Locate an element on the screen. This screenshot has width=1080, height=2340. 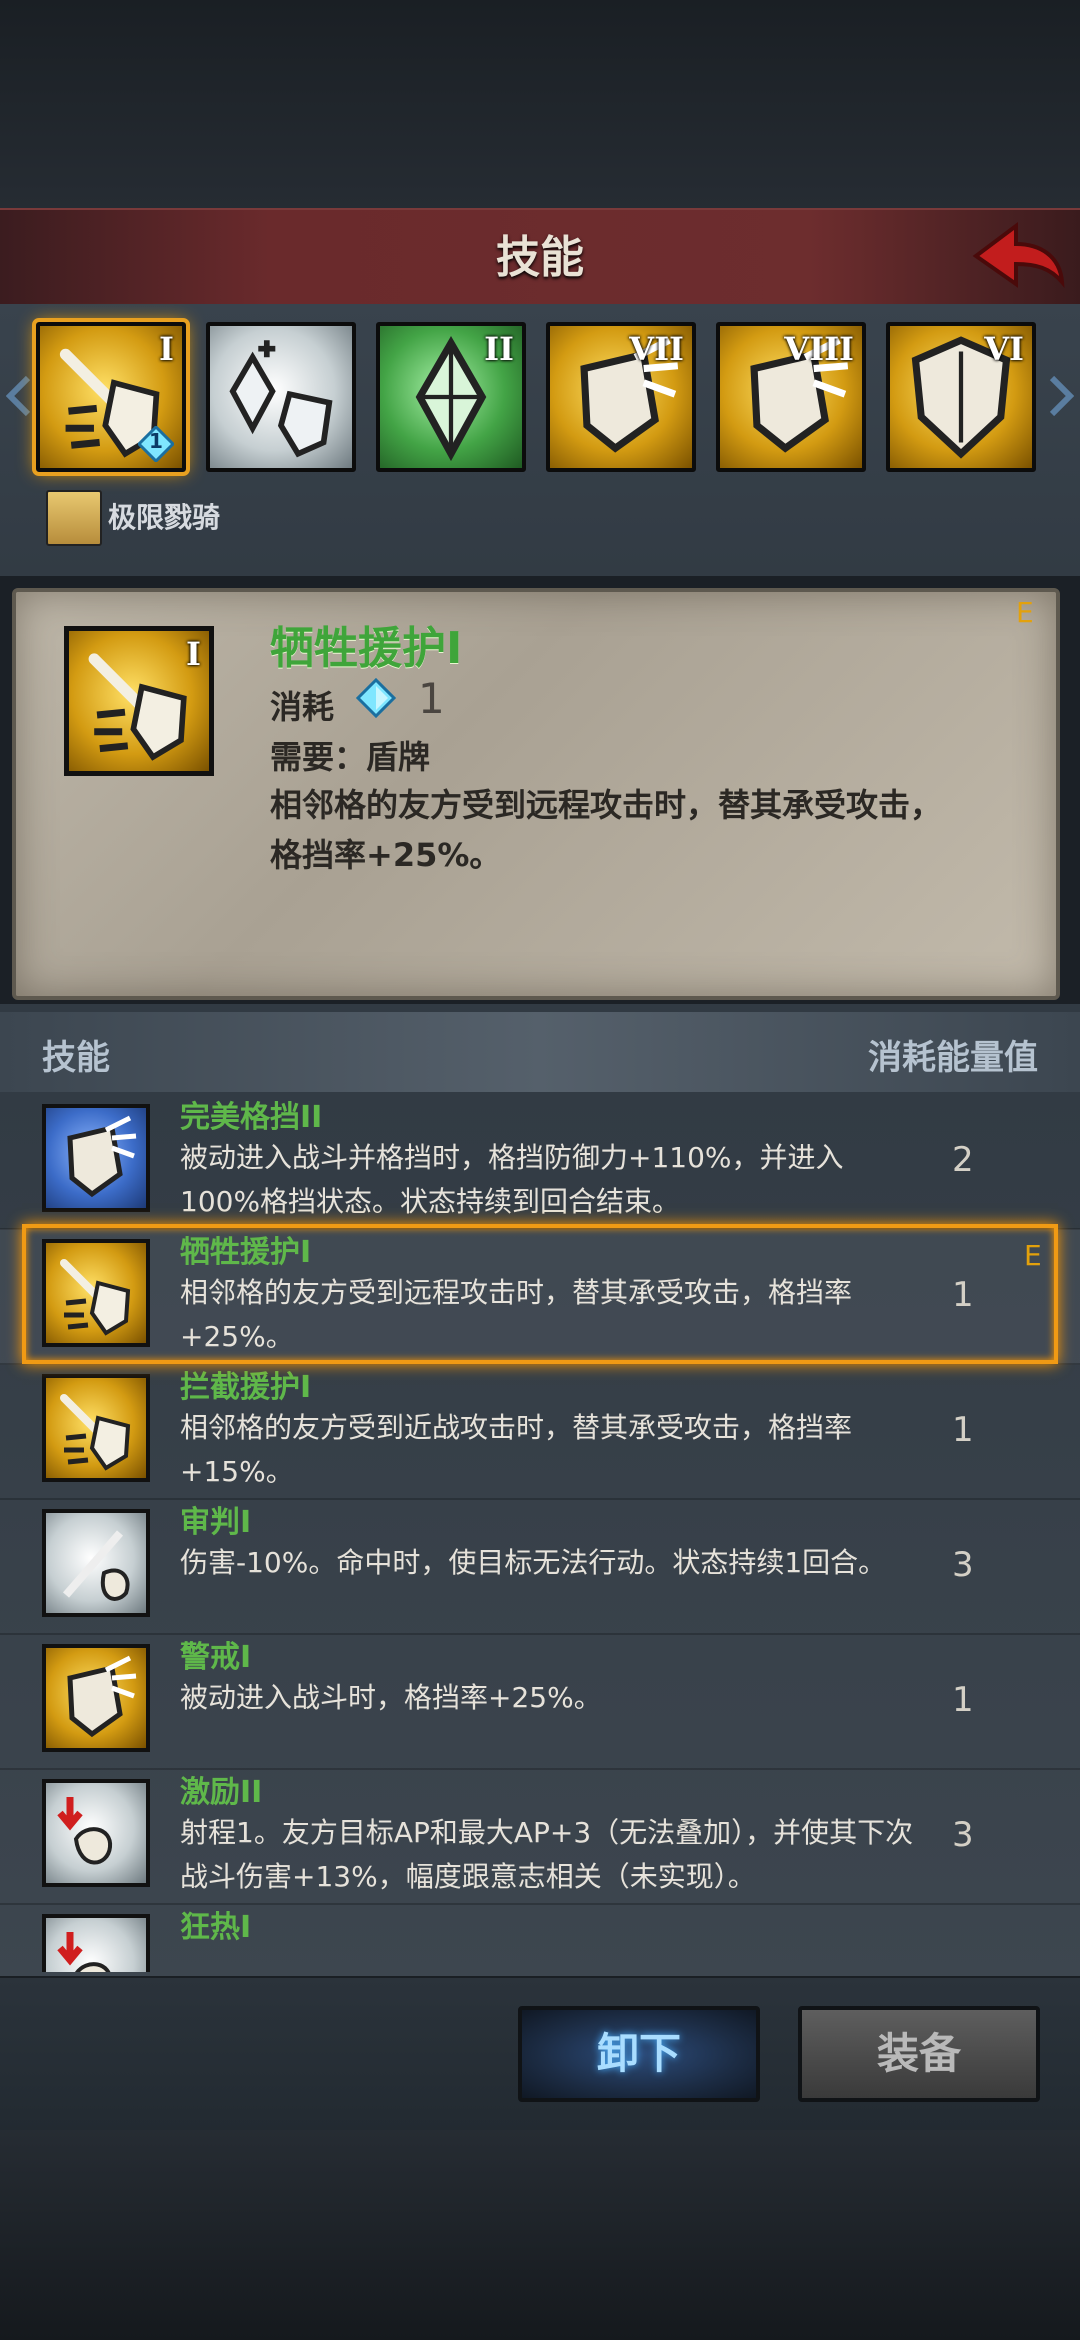
slot-roman-numeral: VIII is located at coordinates (819, 349).